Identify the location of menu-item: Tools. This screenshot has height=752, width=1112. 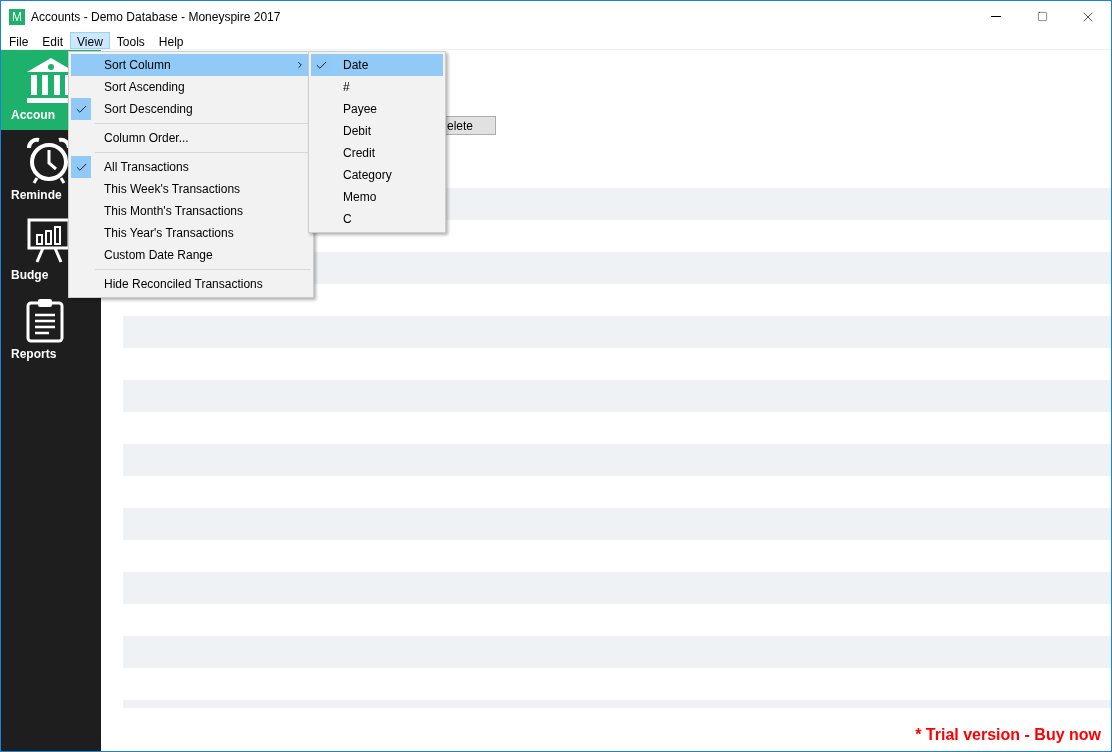
(130, 40).